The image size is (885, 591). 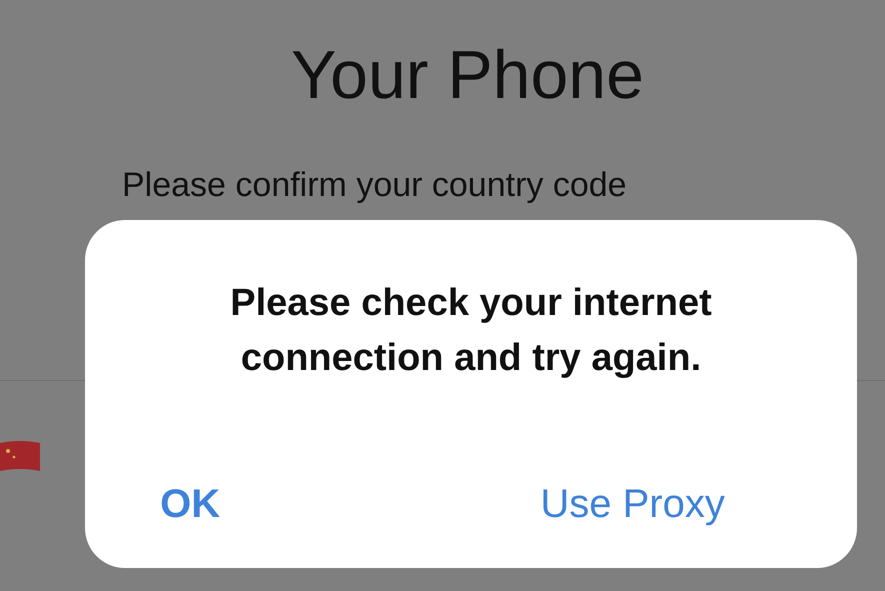 I want to click on ok-button: OK, so click(x=190, y=504).